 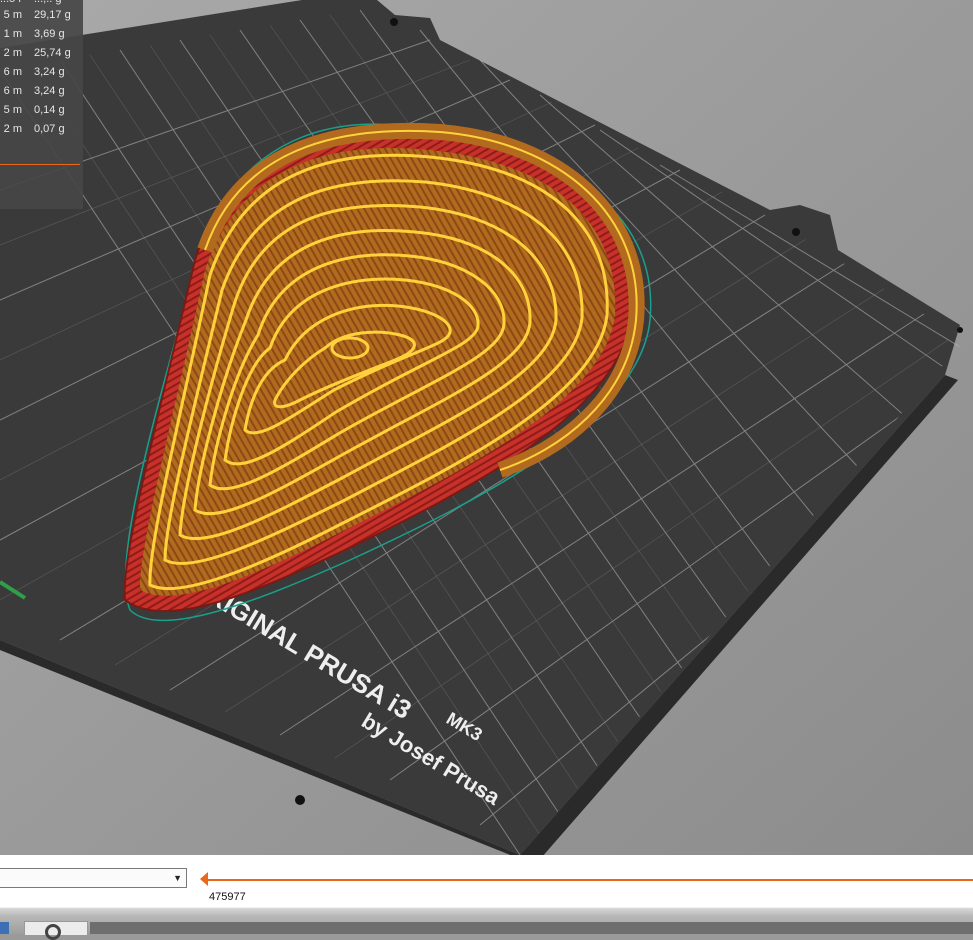 What do you see at coordinates (49, 34) in the screenshot?
I see `legend-weight: 3,69 g` at bounding box center [49, 34].